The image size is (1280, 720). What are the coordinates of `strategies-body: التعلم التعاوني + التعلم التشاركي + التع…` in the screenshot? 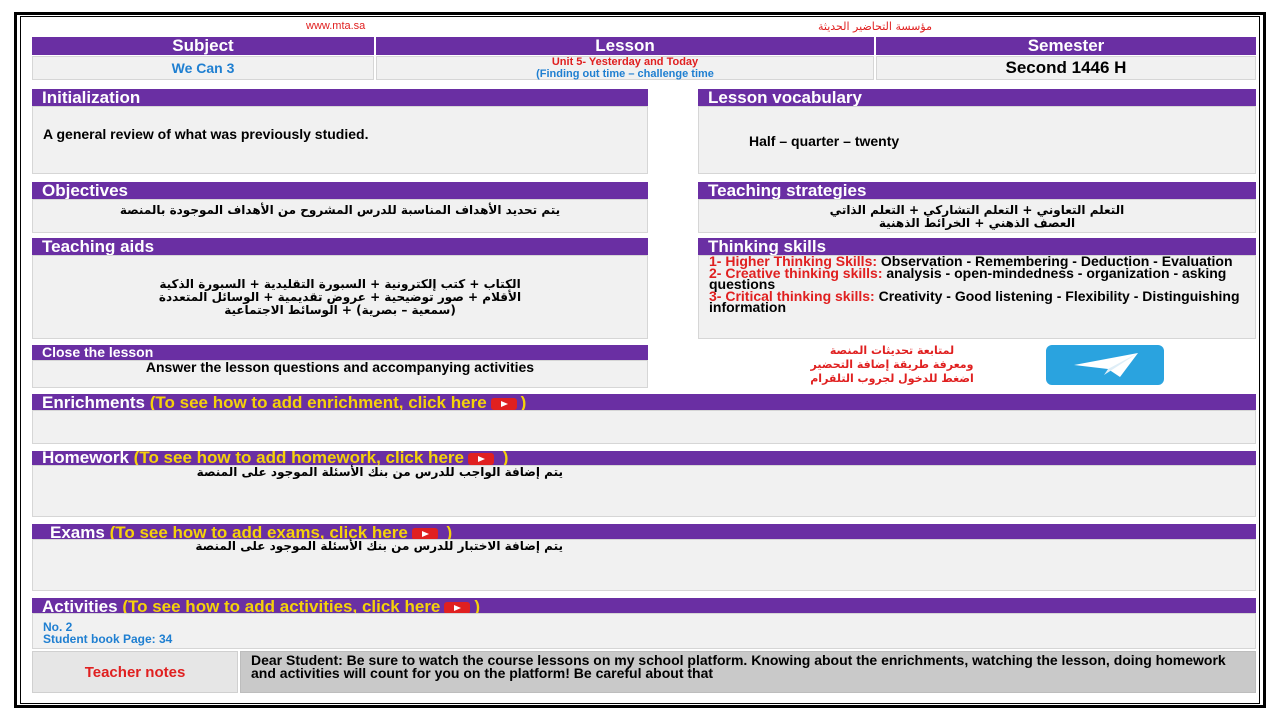 It's located at (977, 216).